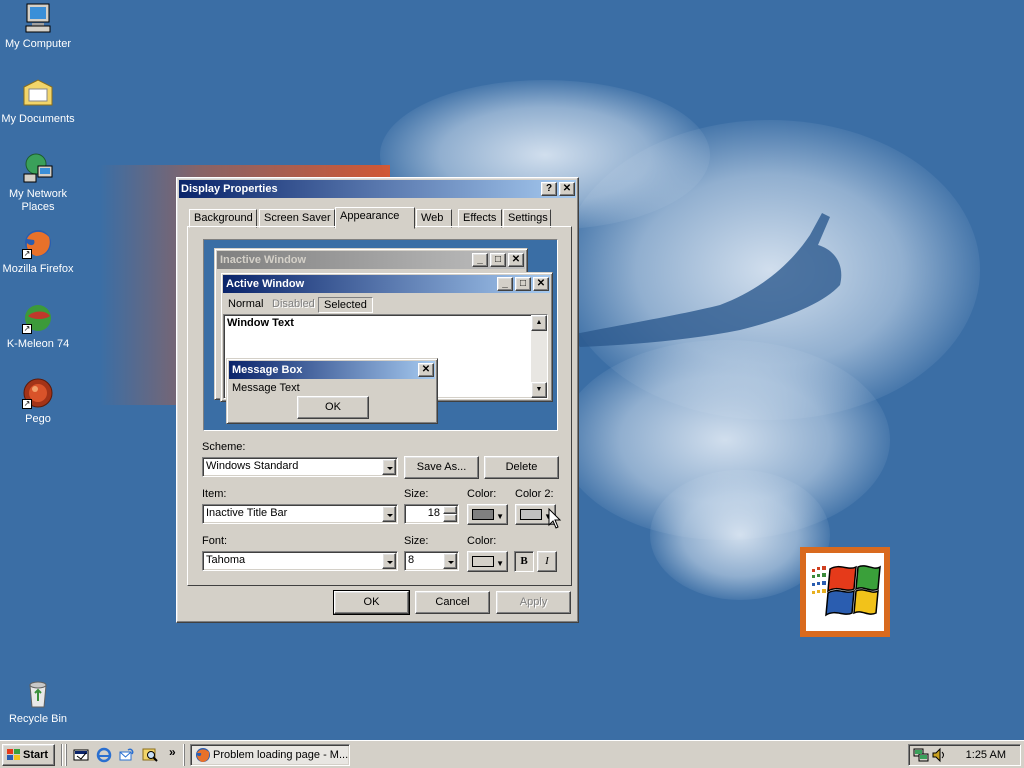  Describe the element at coordinates (345, 305) in the screenshot. I see `preview-menu-selected: Selected` at that location.